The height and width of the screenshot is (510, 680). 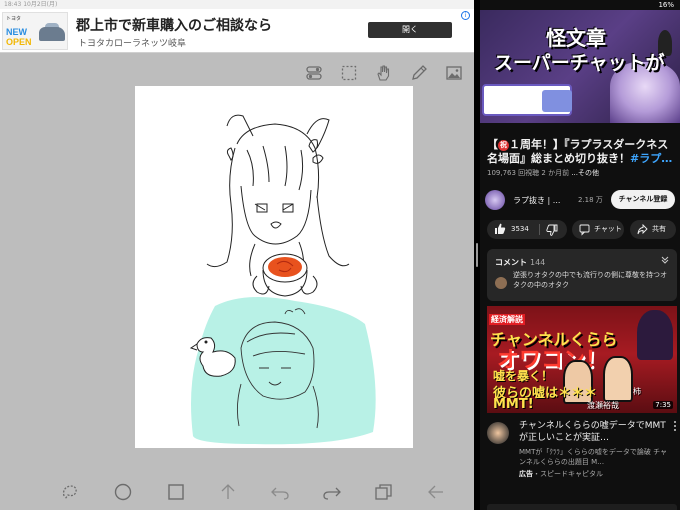 I want to click on channel-row: ラプ抜き | ... 2.18 万 チャンネル登録, so click(x=582, y=200).